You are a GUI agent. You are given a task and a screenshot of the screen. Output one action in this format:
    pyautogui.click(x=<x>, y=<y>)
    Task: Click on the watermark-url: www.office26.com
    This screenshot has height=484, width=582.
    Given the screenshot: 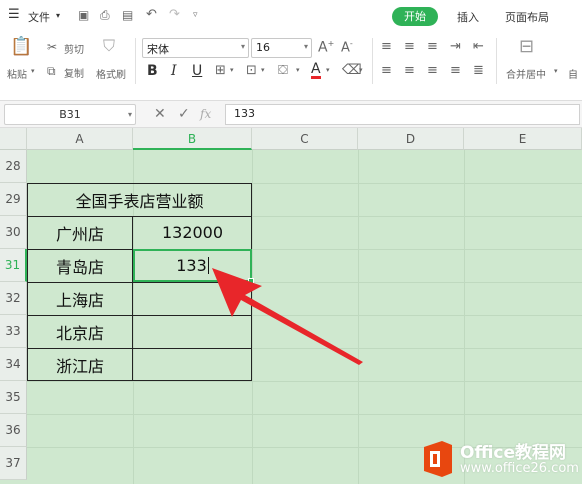 What is the action you would take?
    pyautogui.click(x=519, y=468)
    